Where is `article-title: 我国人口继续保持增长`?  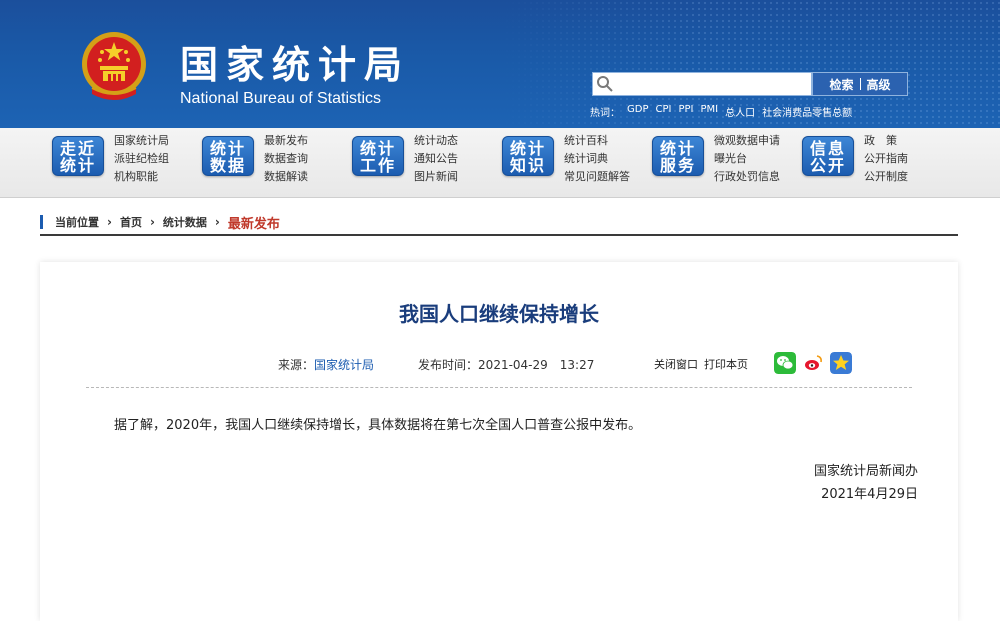
article-title: 我国人口继续保持增长 is located at coordinates (499, 314).